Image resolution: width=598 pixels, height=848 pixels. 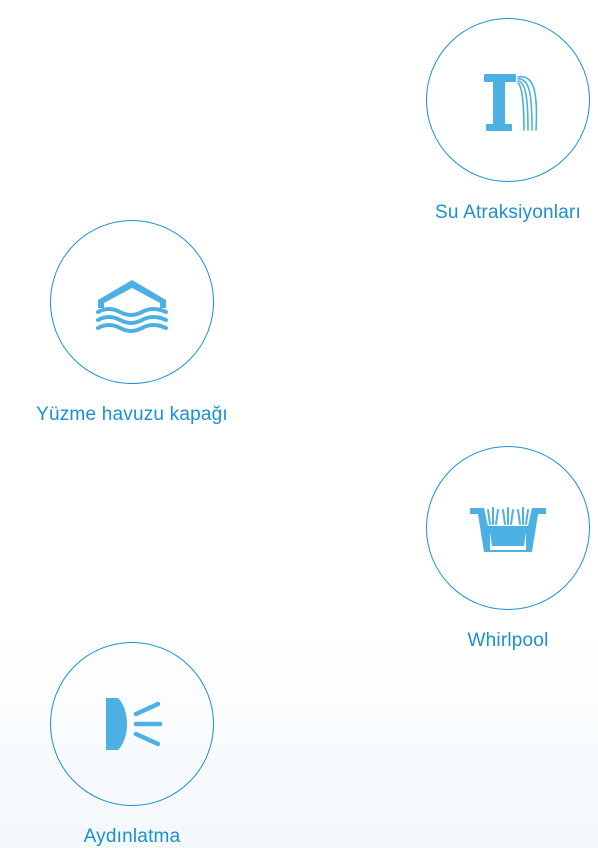 I want to click on whirlpool-icon, so click(x=508, y=529).